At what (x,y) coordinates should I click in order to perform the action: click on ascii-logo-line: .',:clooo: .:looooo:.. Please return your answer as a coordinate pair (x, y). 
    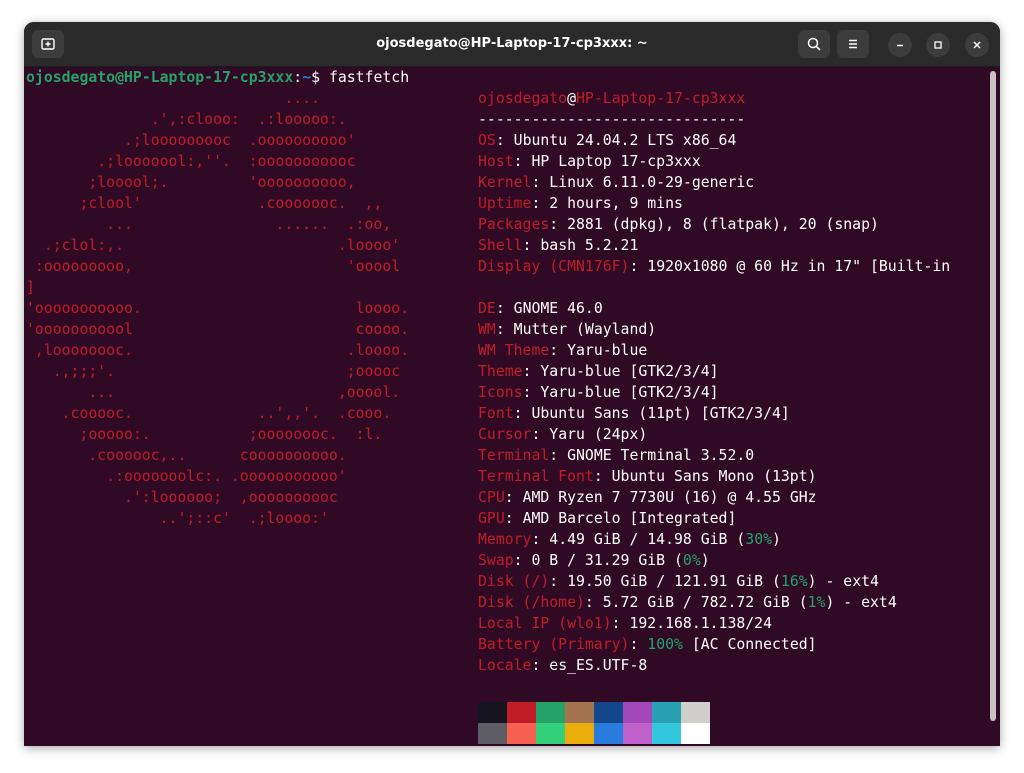
    Looking at the image, I should click on (186, 119).